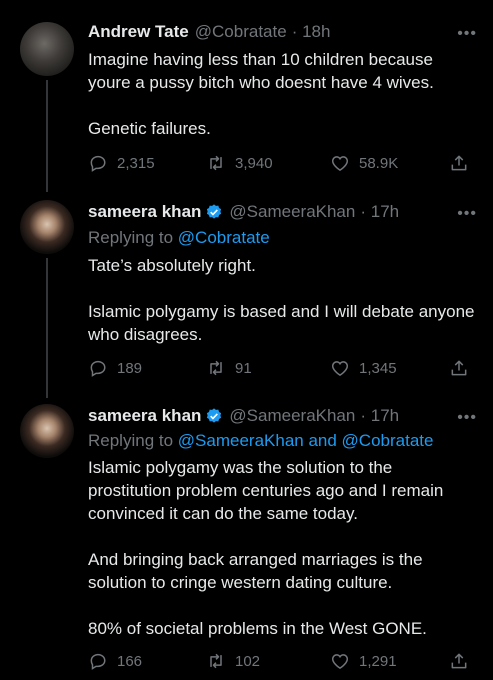 Image resolution: width=493 pixels, height=680 pixels. I want to click on like-button: 1,291, so click(363, 661).